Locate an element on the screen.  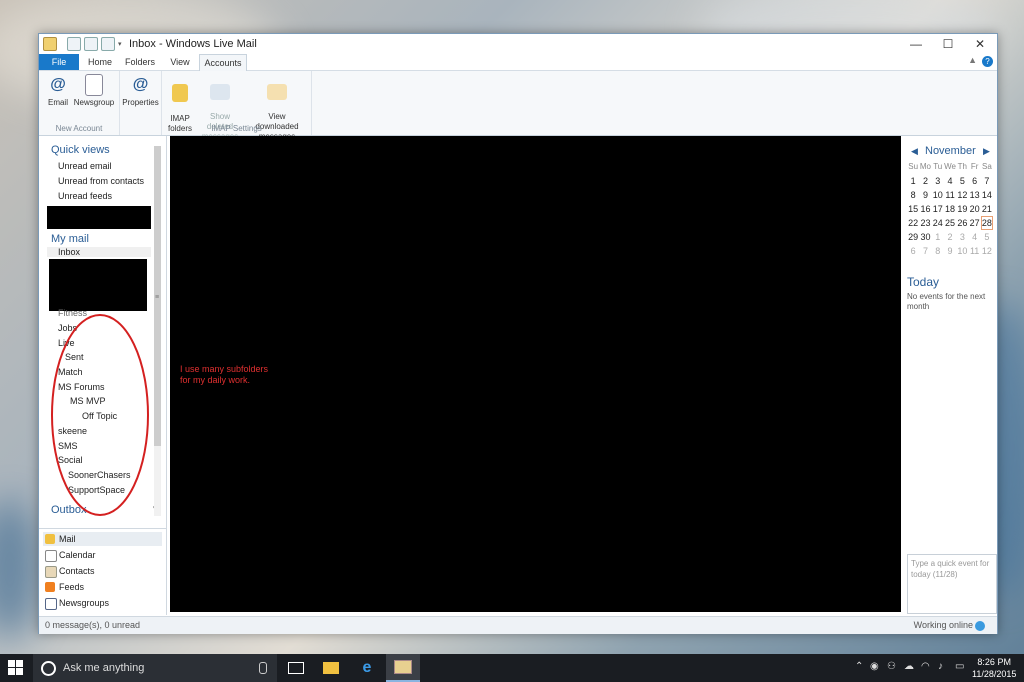
newsgroup-account-button: Newsgroup is located at coordinates (94, 91).